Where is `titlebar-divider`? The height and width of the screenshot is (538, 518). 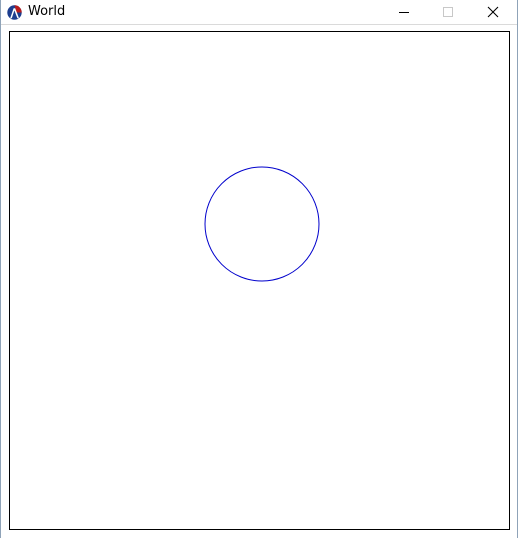 titlebar-divider is located at coordinates (259, 24).